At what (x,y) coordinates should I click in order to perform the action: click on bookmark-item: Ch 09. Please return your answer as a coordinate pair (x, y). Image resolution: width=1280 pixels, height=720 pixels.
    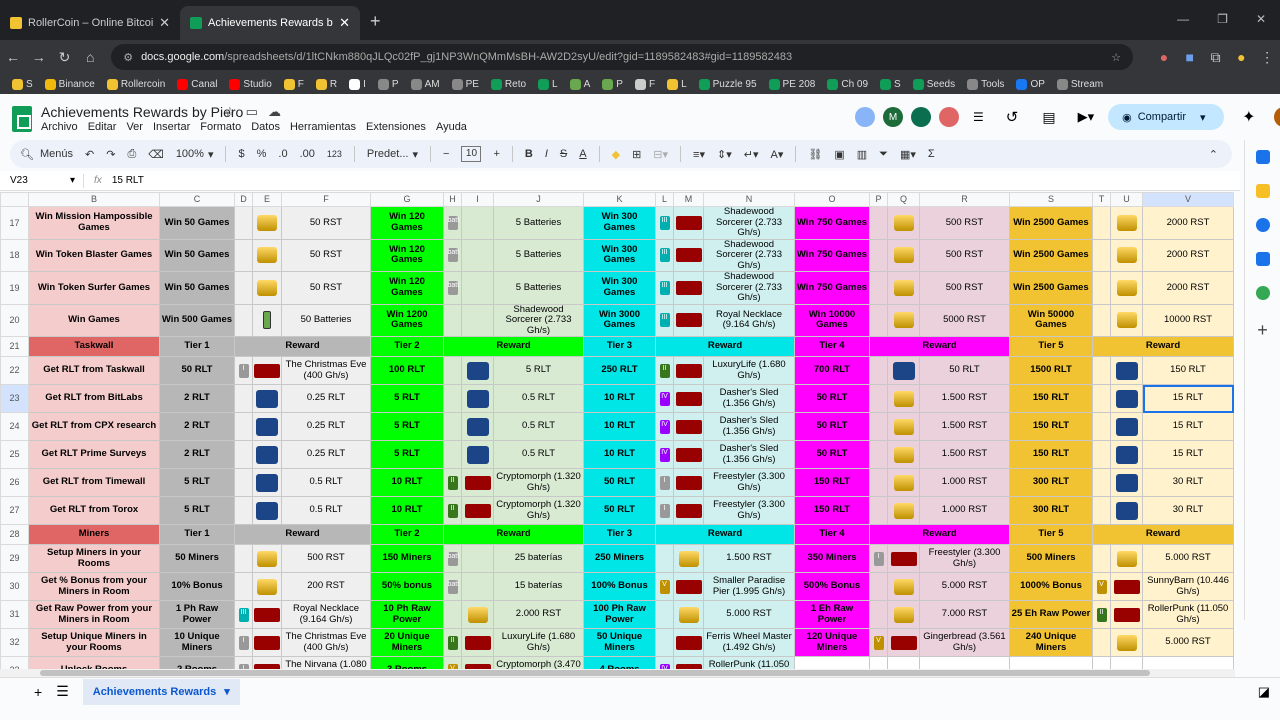
    Looking at the image, I should click on (847, 84).